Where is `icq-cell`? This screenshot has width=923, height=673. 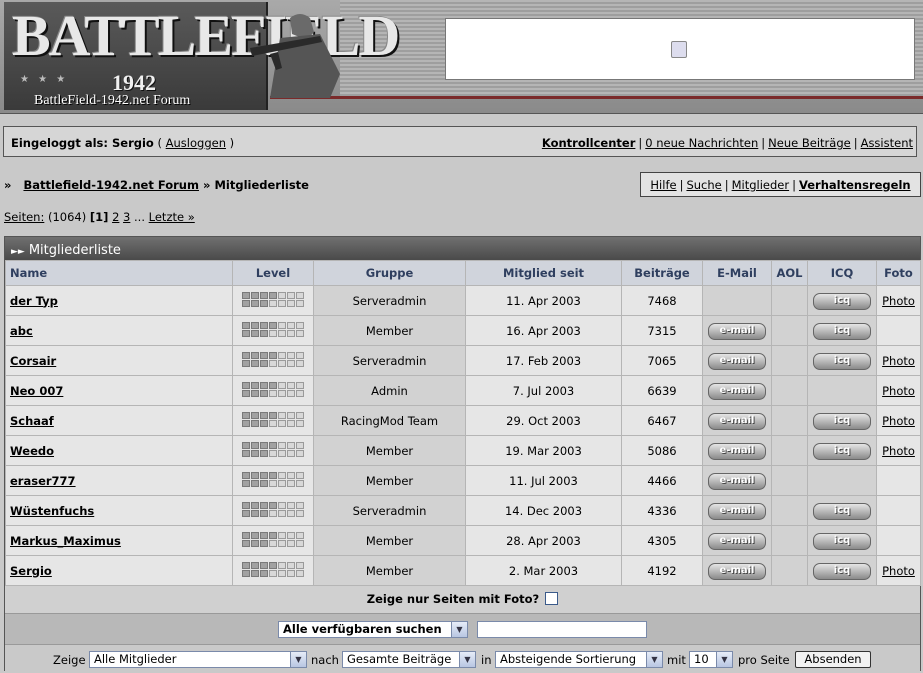
icq-cell is located at coordinates (842, 390).